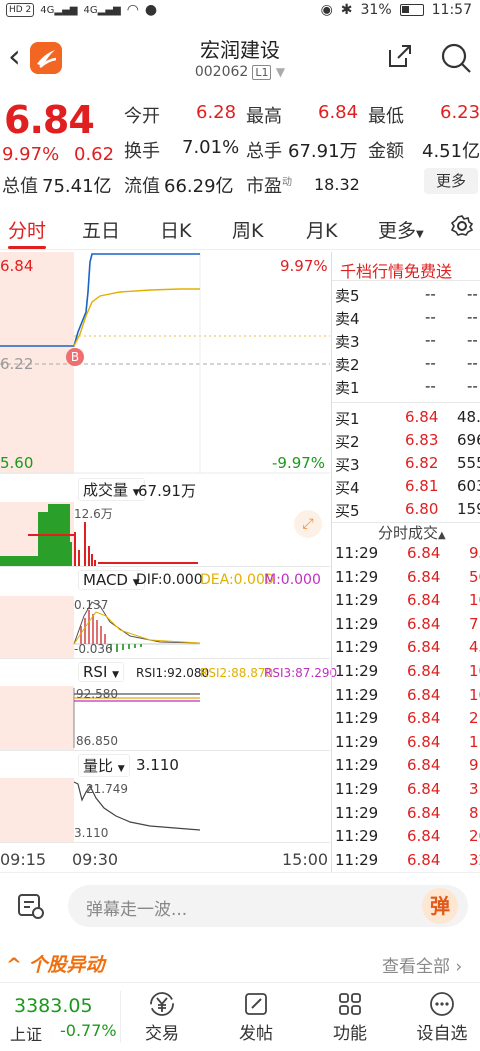 This screenshot has width=480, height=1051. I want to click on nav-functions-label: 功能, so click(350, 1034).